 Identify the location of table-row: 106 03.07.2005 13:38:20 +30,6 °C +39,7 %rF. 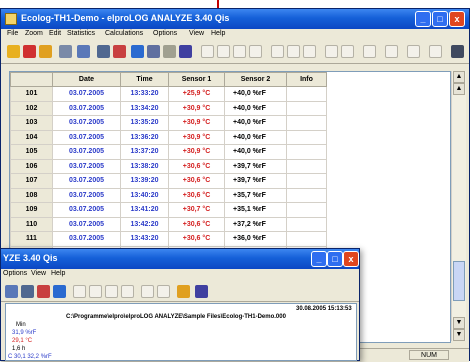
(168, 166).